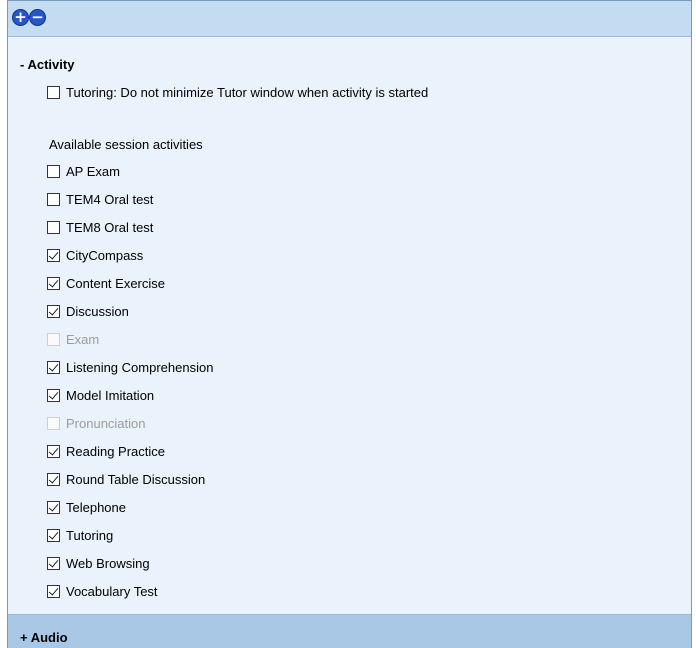  I want to click on activity-label: Telephone, so click(96, 507).